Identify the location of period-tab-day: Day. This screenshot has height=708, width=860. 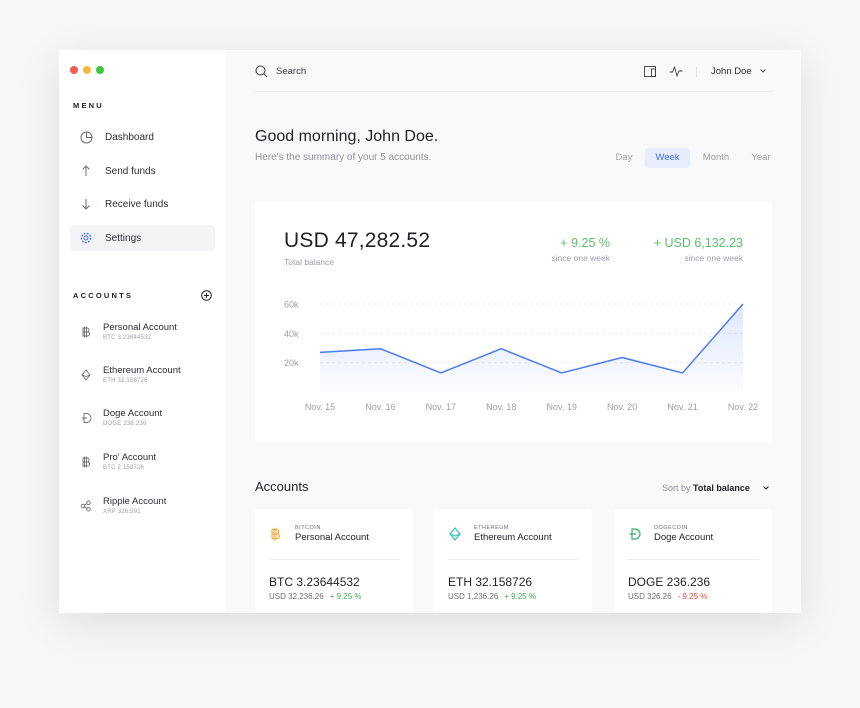
(624, 158).